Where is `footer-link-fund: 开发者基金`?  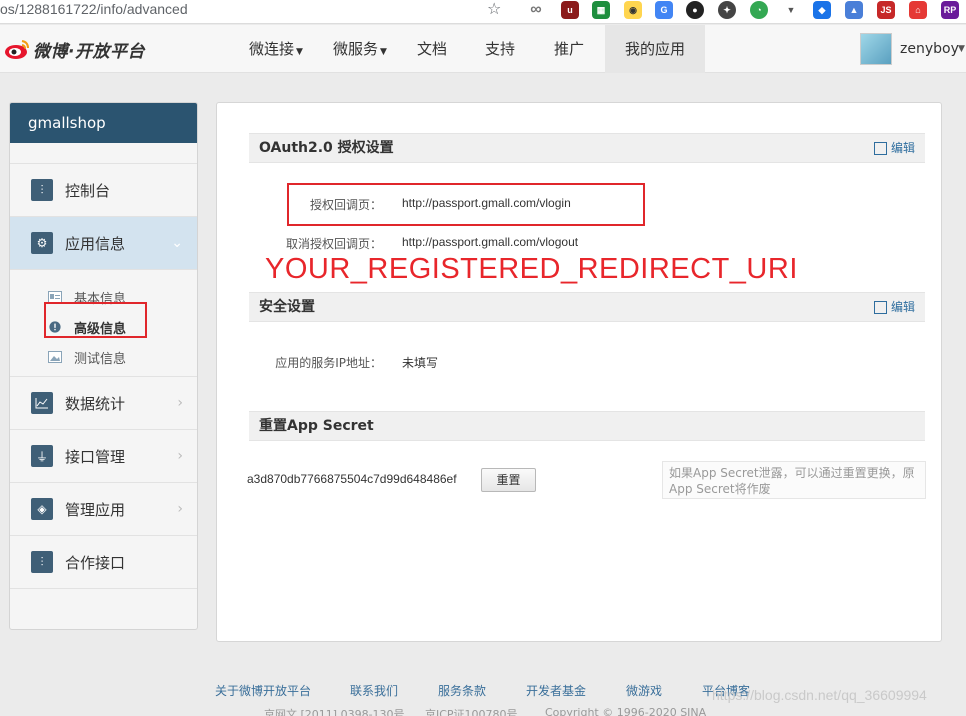
footer-link-fund: 开发者基金 is located at coordinates (556, 690).